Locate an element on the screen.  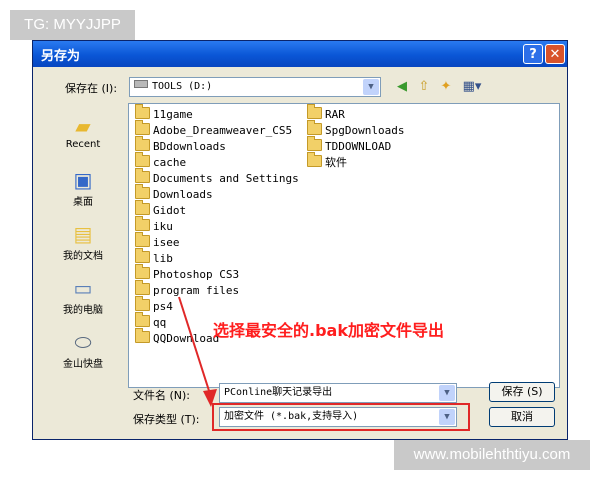
documents-icon: ▤ is located at coordinates (83, 234).